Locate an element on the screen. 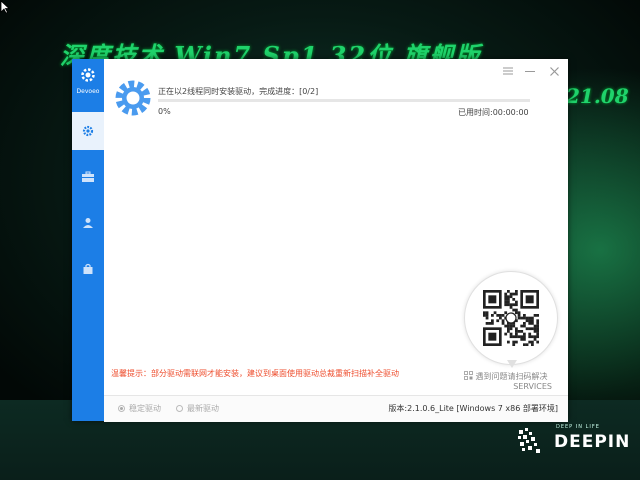 This screenshot has width=640, height=480. close-button is located at coordinates (554, 71).